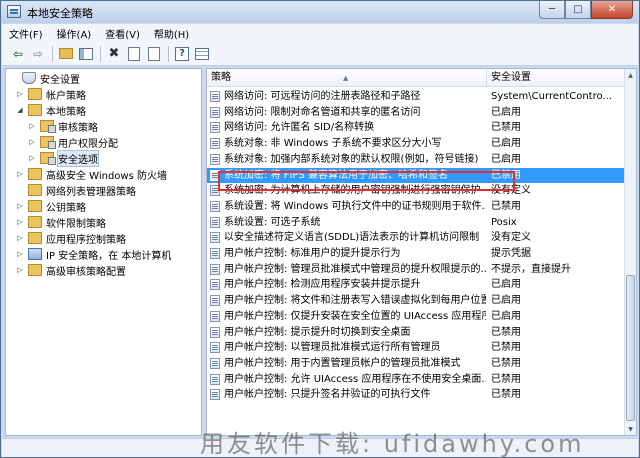 This screenshot has width=640, height=458. I want to click on scroll-down-icon: ▼, so click(630, 429).